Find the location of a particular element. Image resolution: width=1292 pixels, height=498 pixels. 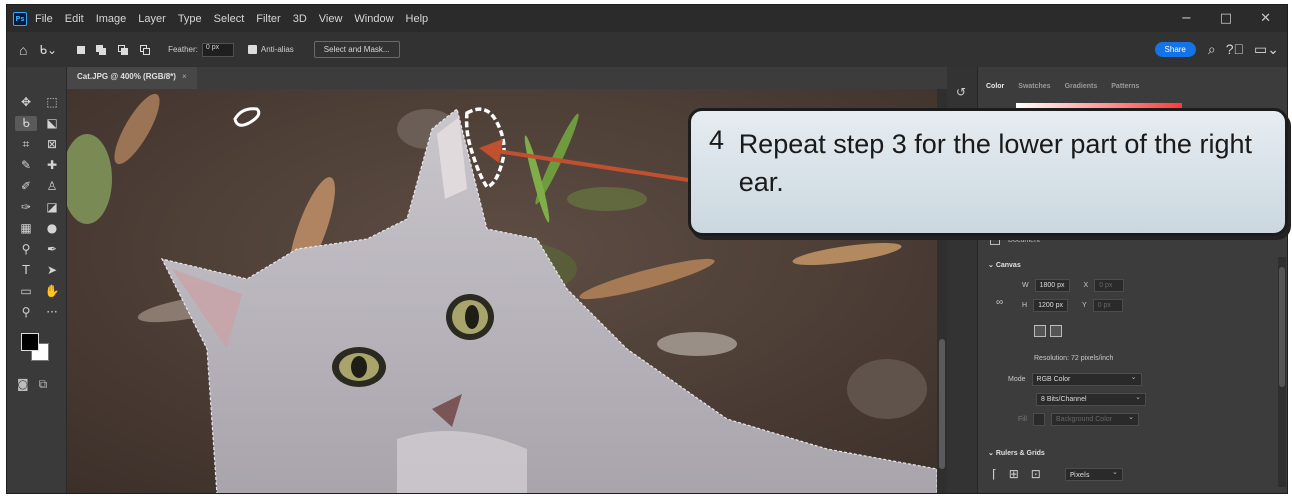

menu-layer: Layer is located at coordinates (152, 19).